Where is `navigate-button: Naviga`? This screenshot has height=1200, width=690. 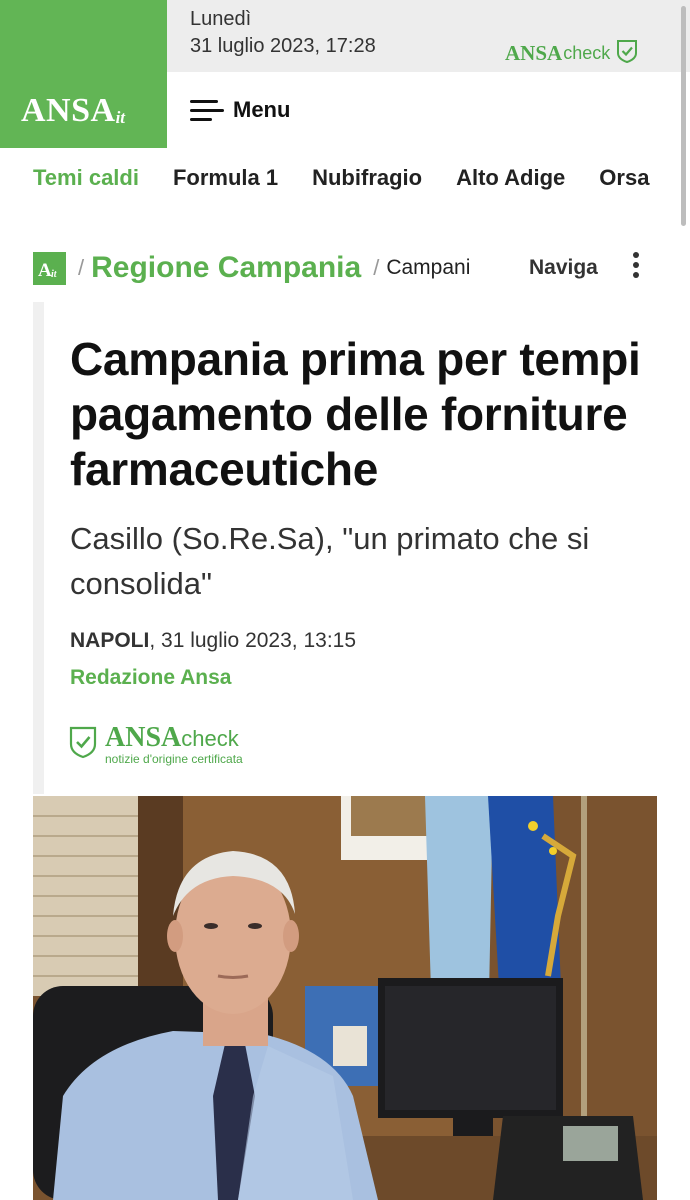
navigate-button: Naviga is located at coordinates (563, 268).